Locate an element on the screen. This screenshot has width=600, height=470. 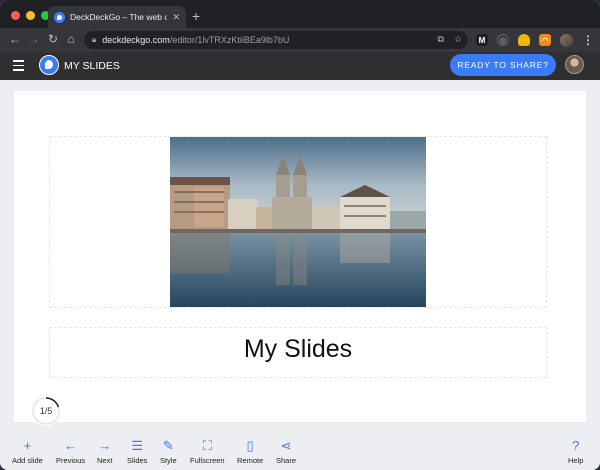
style-button: ✎ Style is located at coordinates (168, 451).